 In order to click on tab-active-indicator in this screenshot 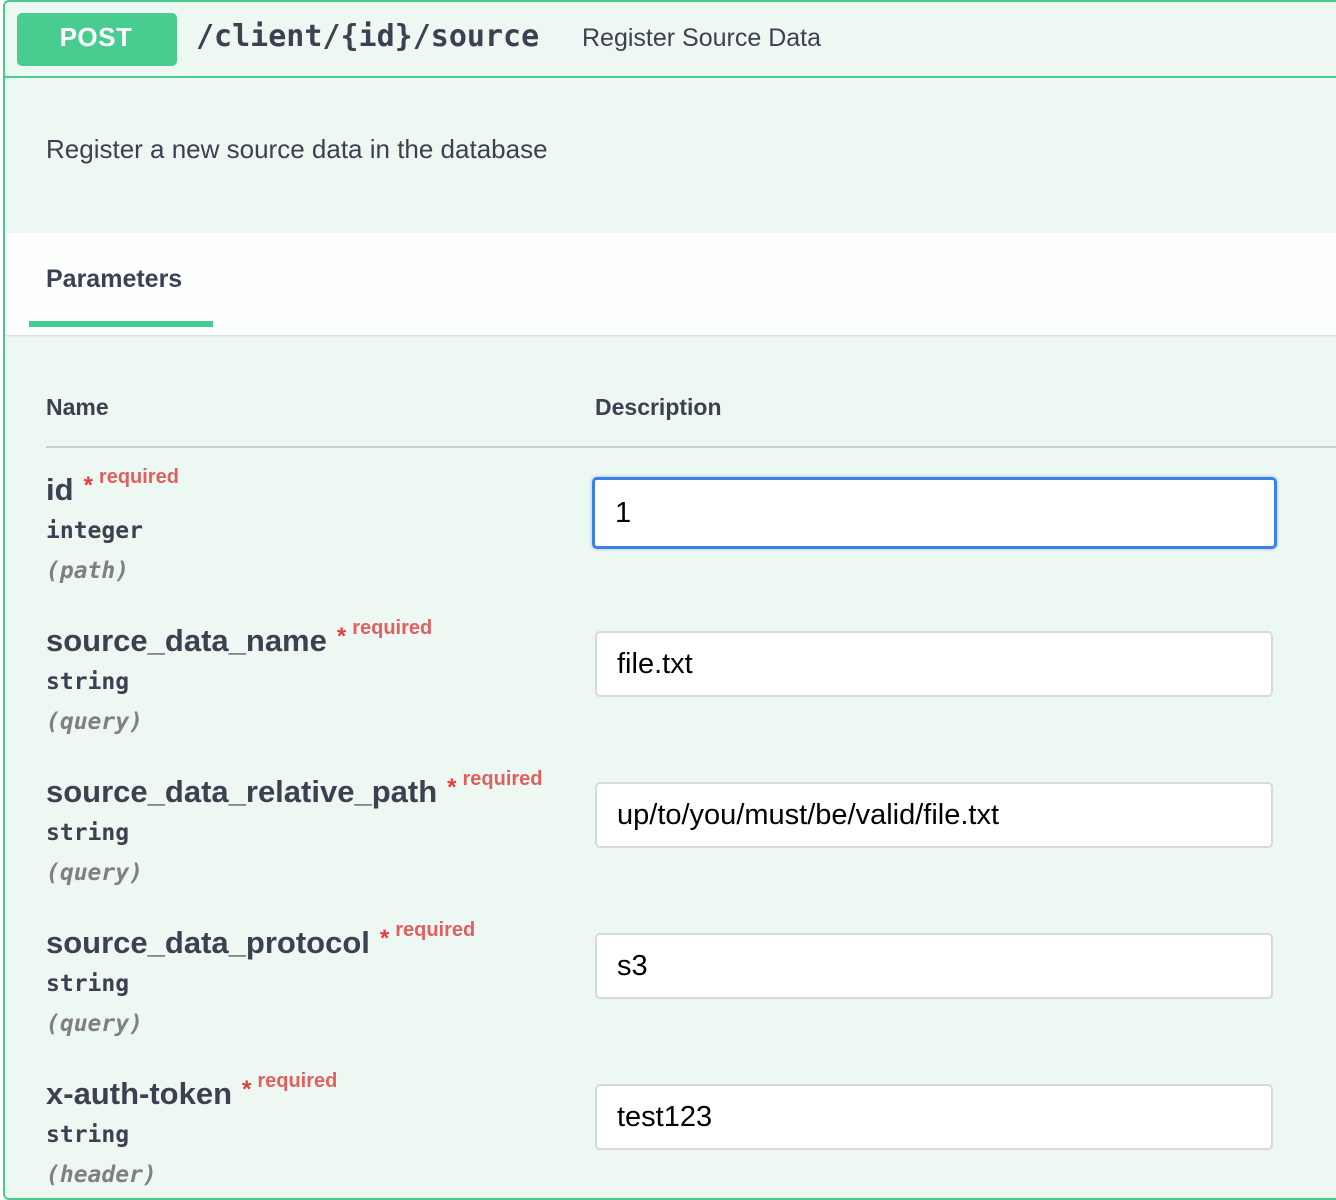, I will do `click(121, 324)`.